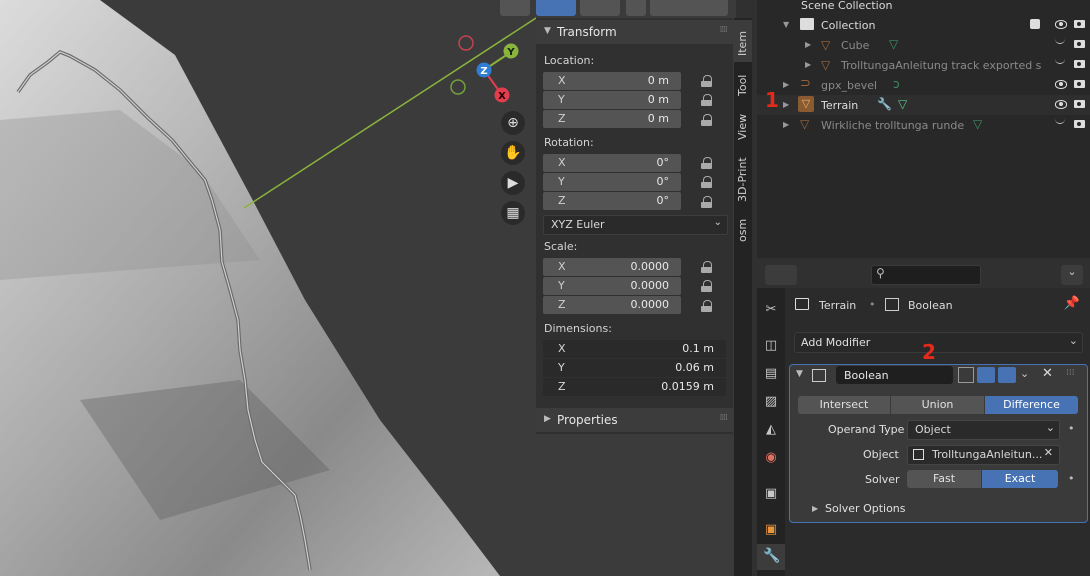 The height and width of the screenshot is (576, 1090). Describe the element at coordinates (612, 182) in the screenshot. I see `rotation-y-field: Y 0°` at that location.